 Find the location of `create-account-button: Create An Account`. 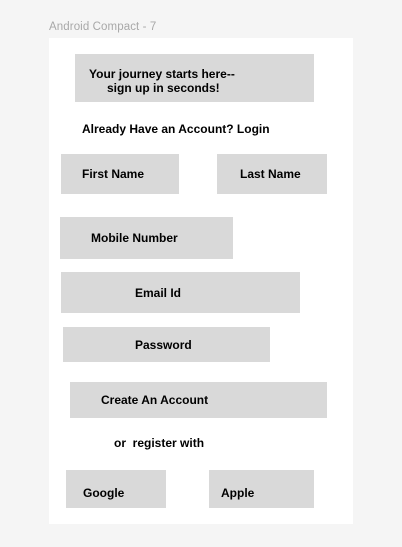

create-account-button: Create An Account is located at coordinates (198, 400).